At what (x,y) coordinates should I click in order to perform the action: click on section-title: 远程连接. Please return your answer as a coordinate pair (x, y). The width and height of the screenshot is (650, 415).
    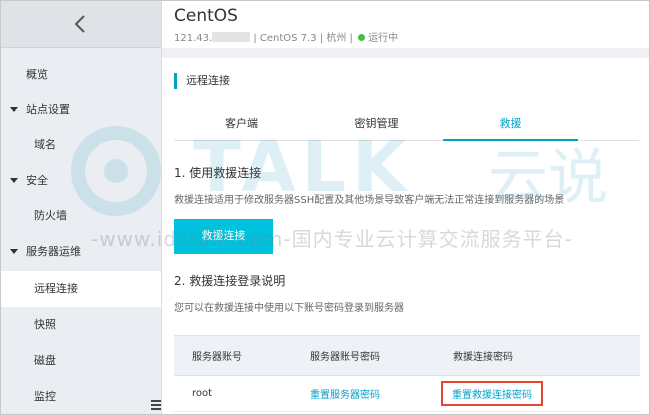
    Looking at the image, I should click on (202, 81).